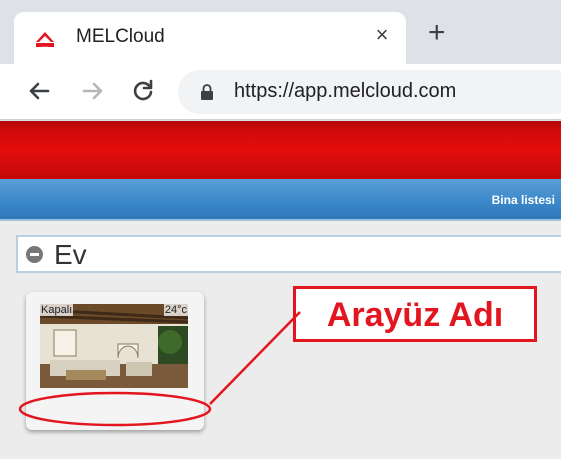  Describe the element at coordinates (115, 409) in the screenshot. I see `annotation-ellipse` at that location.